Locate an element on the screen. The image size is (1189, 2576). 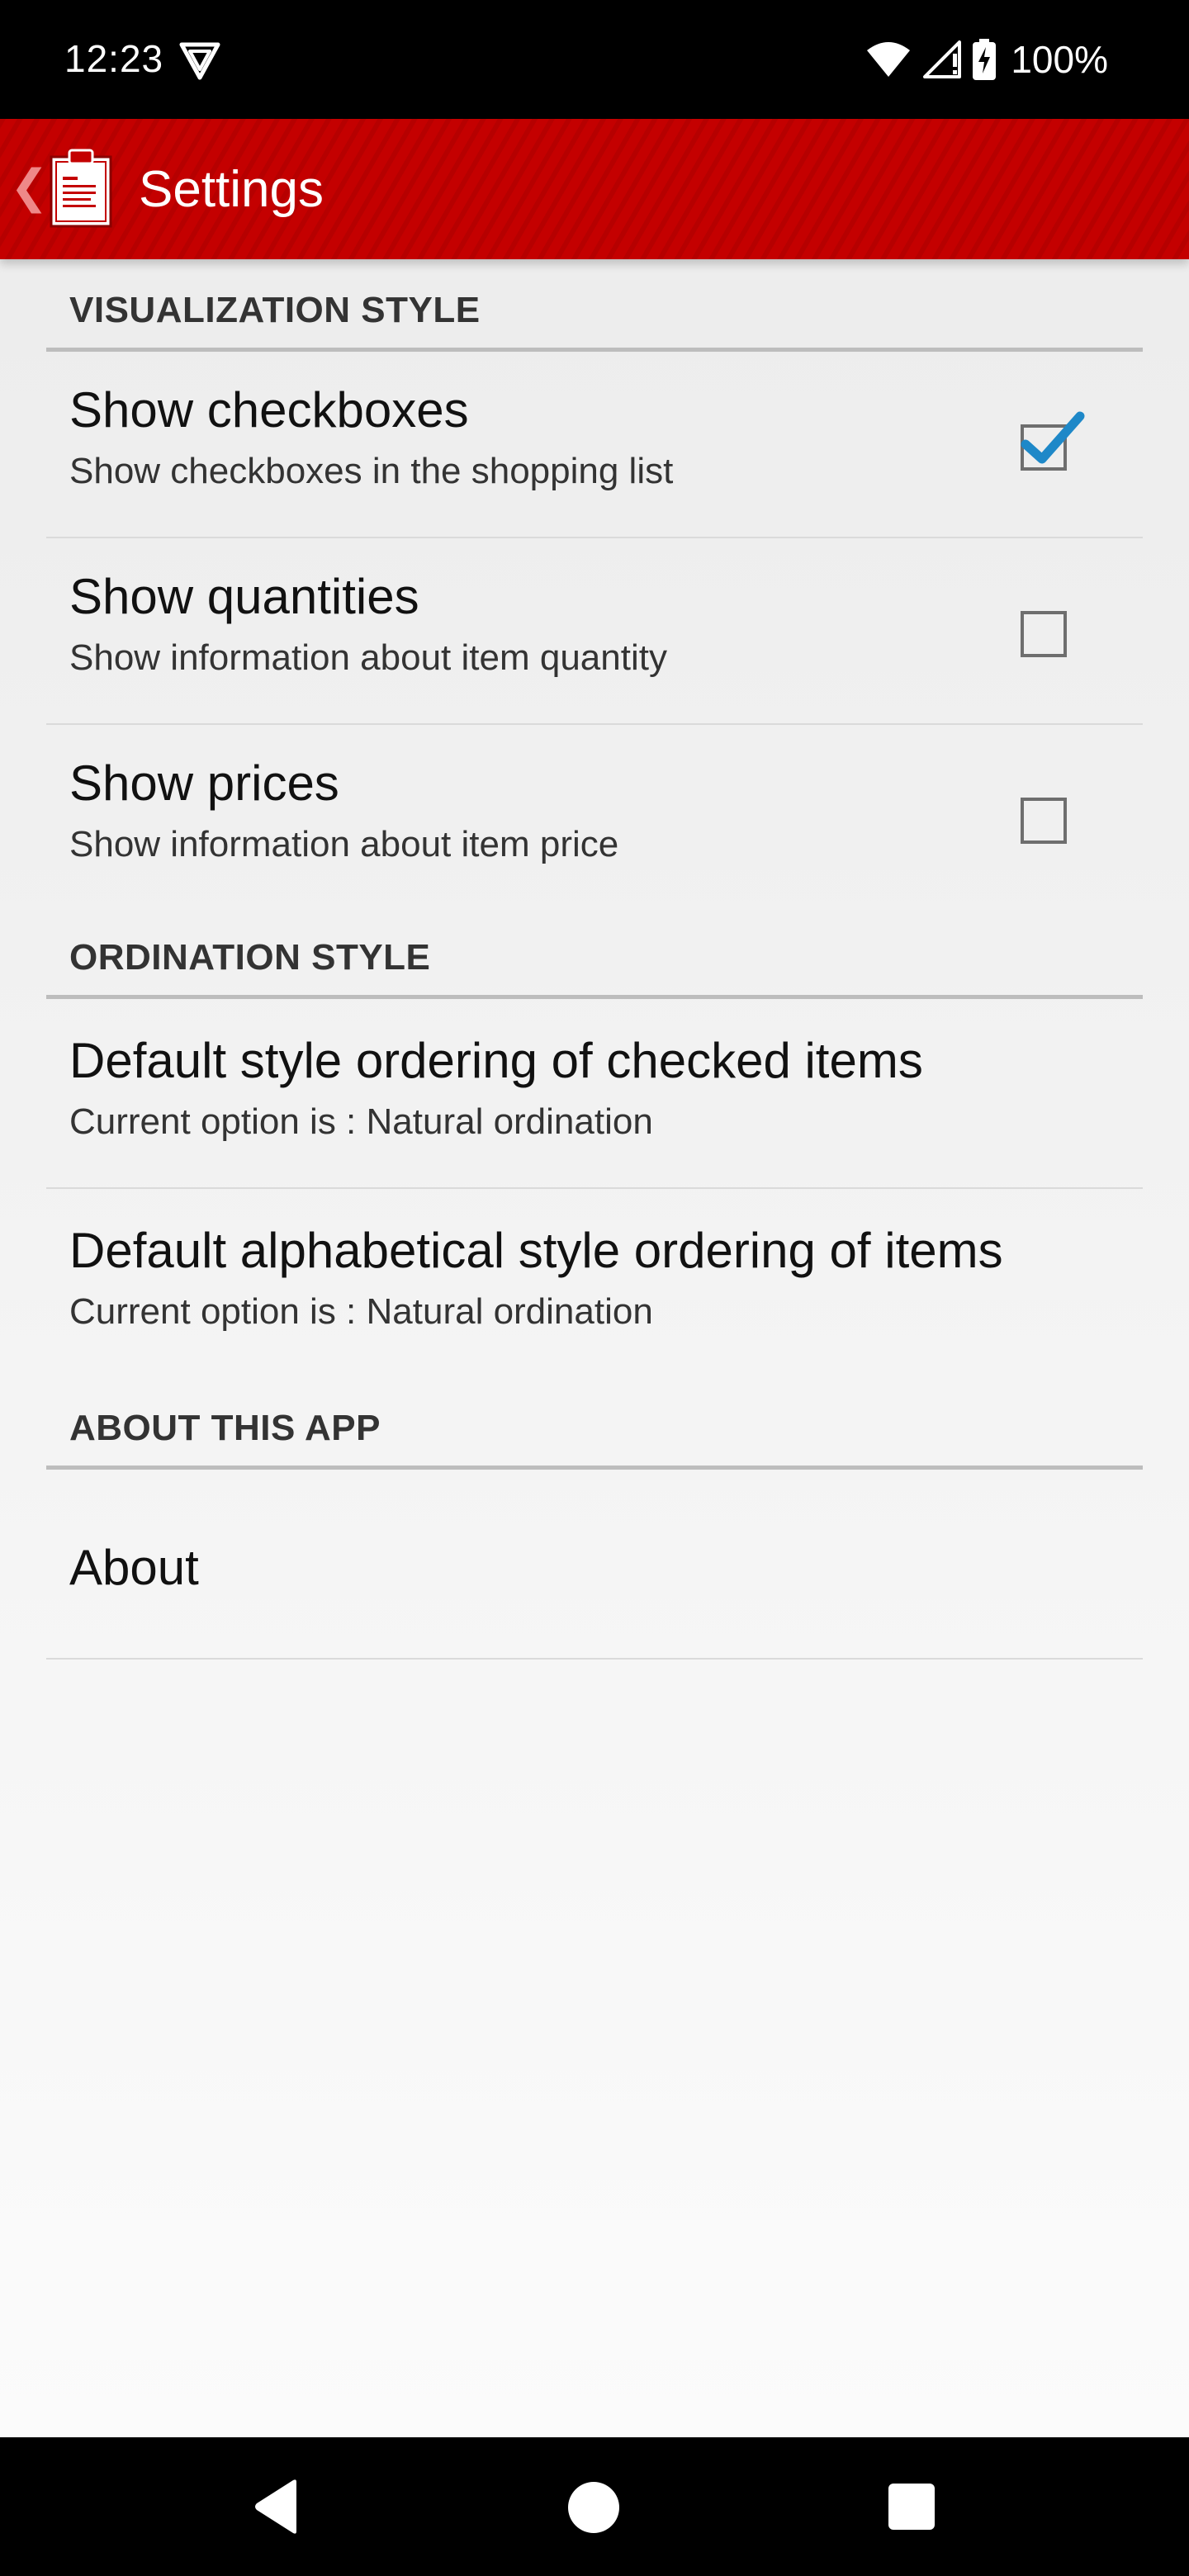
battery-charging-icon is located at coordinates (985, 59).